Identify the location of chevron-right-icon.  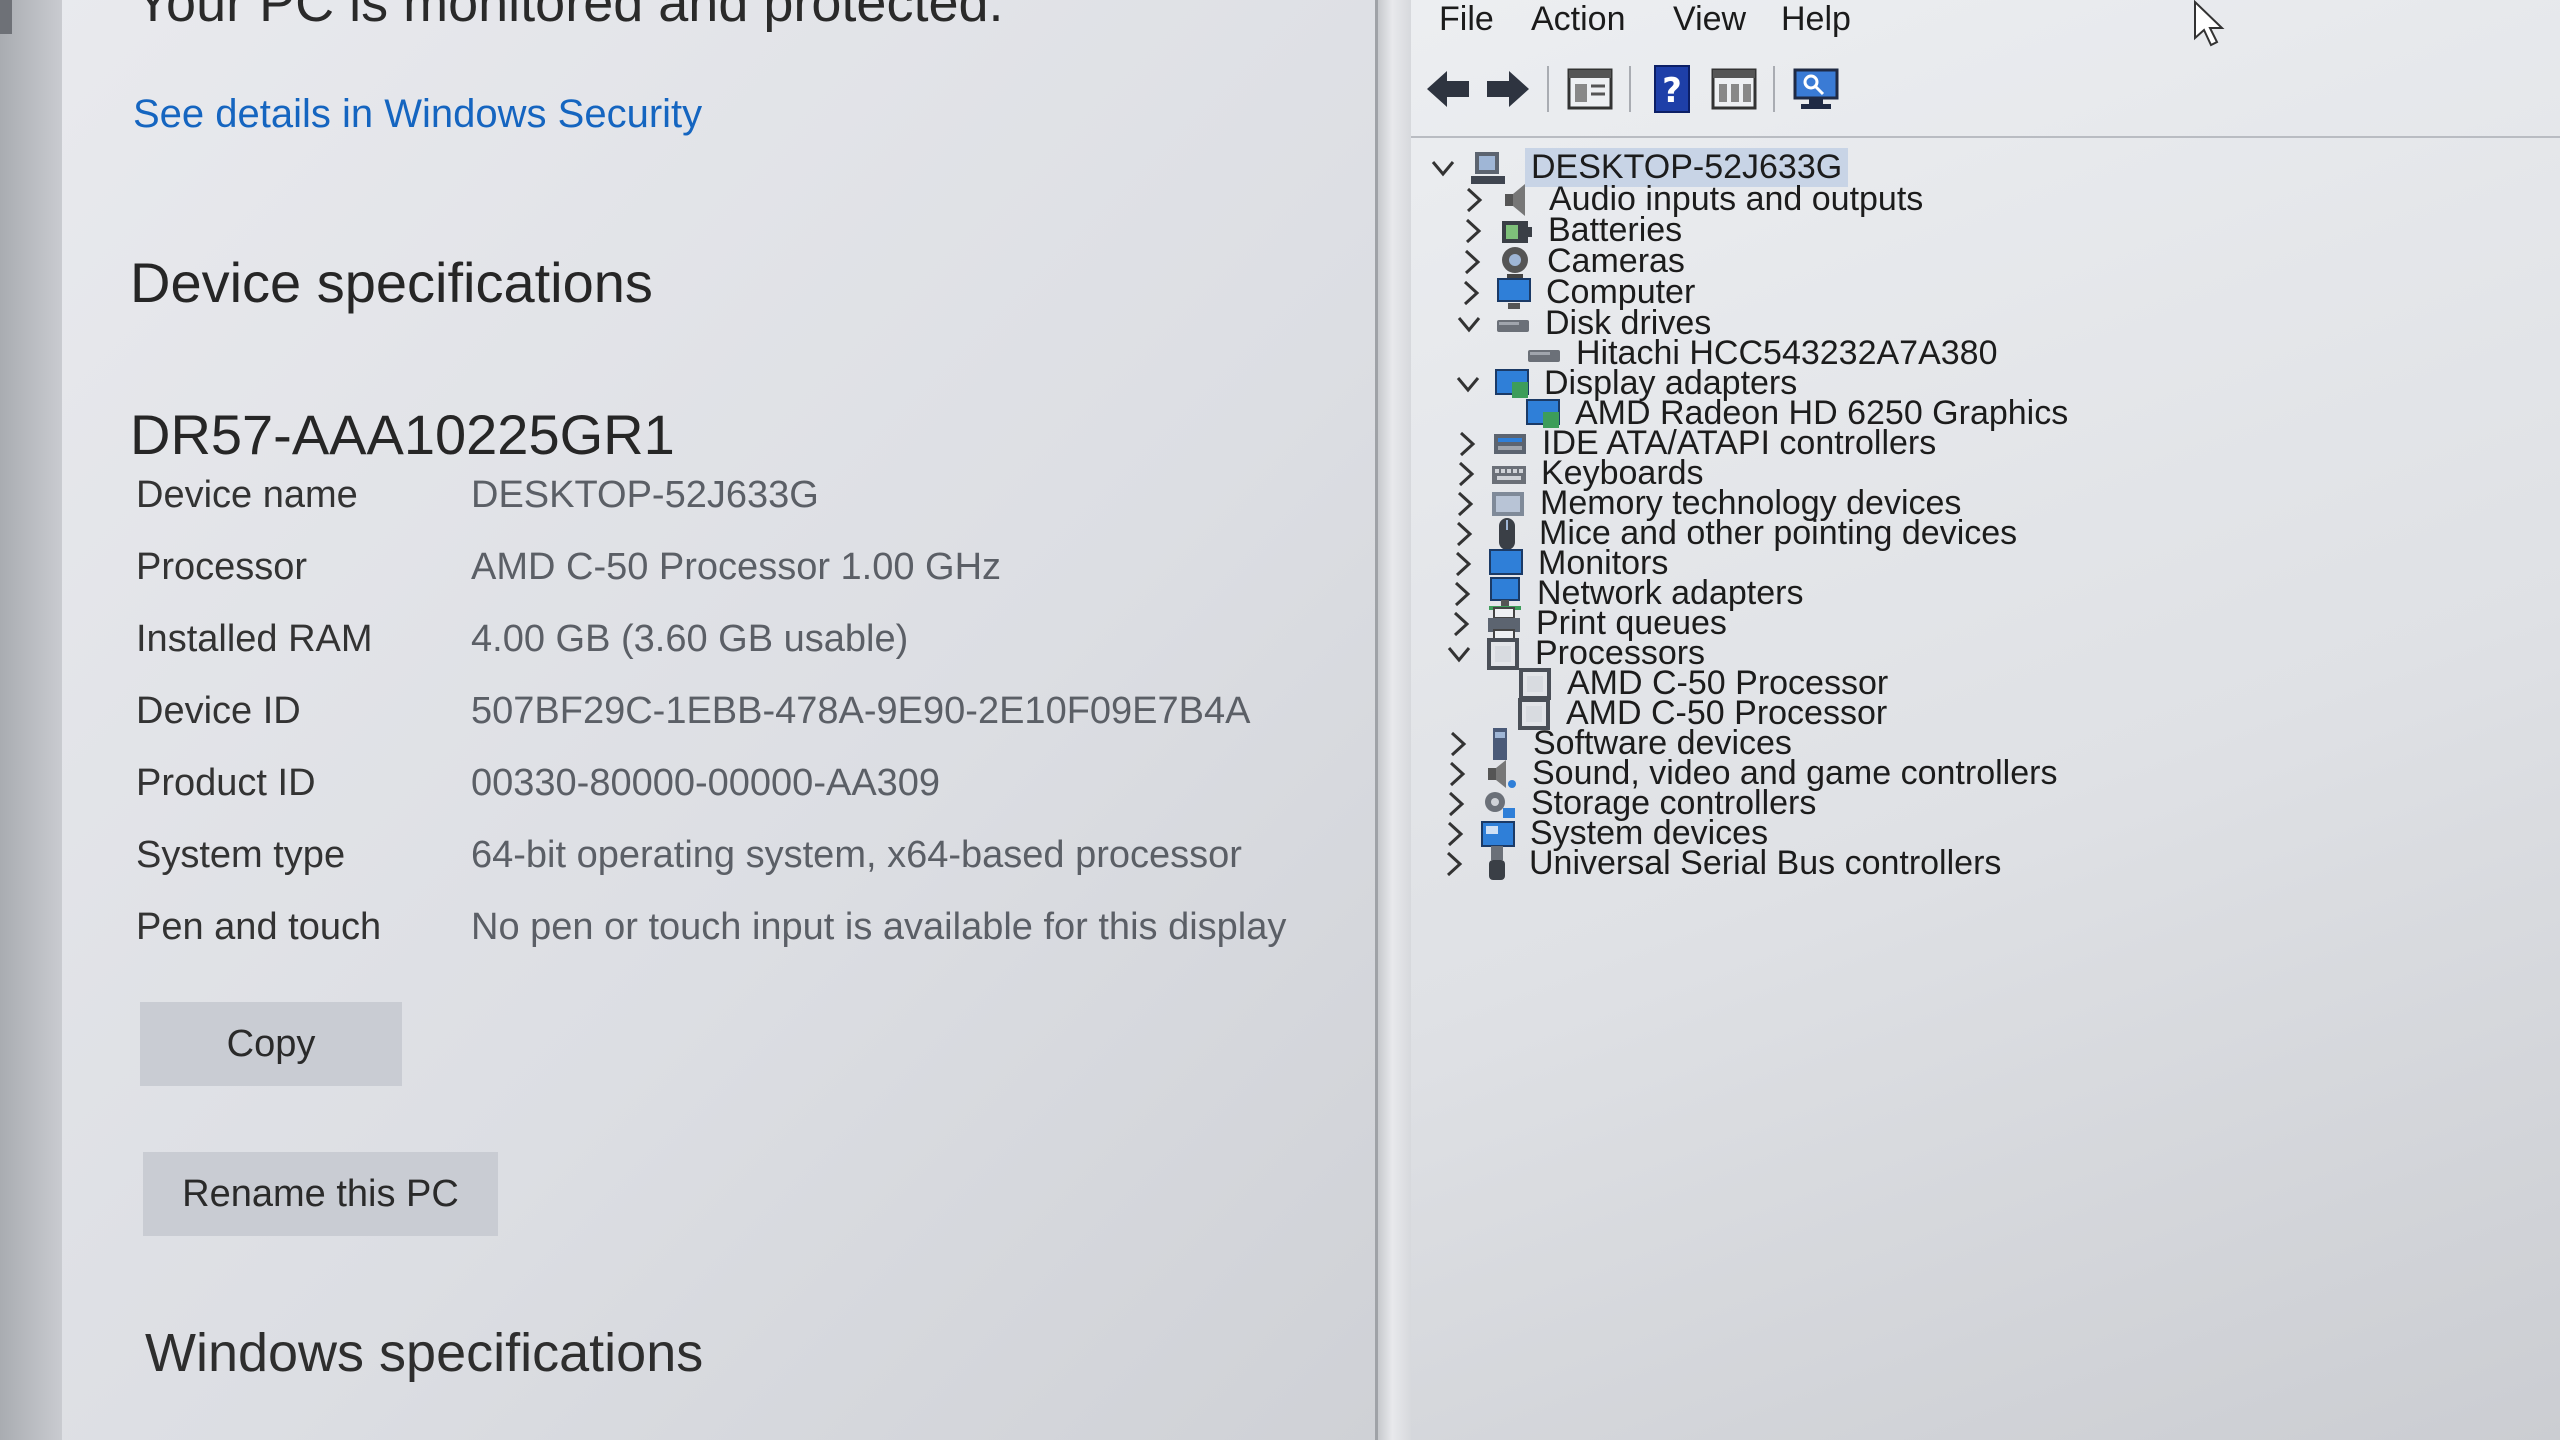
(1453, 864).